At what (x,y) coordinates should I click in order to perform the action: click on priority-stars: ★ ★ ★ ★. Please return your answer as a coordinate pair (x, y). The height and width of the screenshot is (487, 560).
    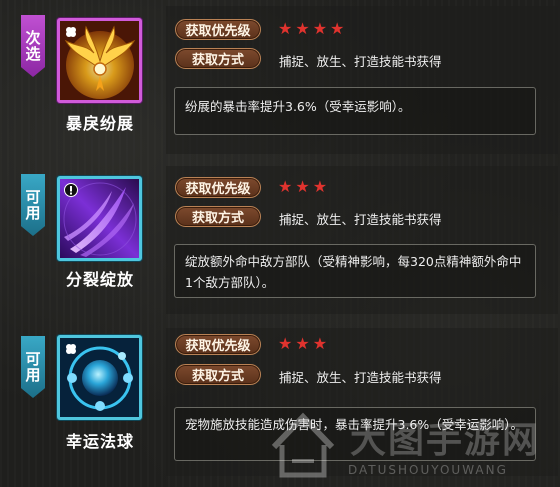
    Looking at the image, I should click on (311, 29).